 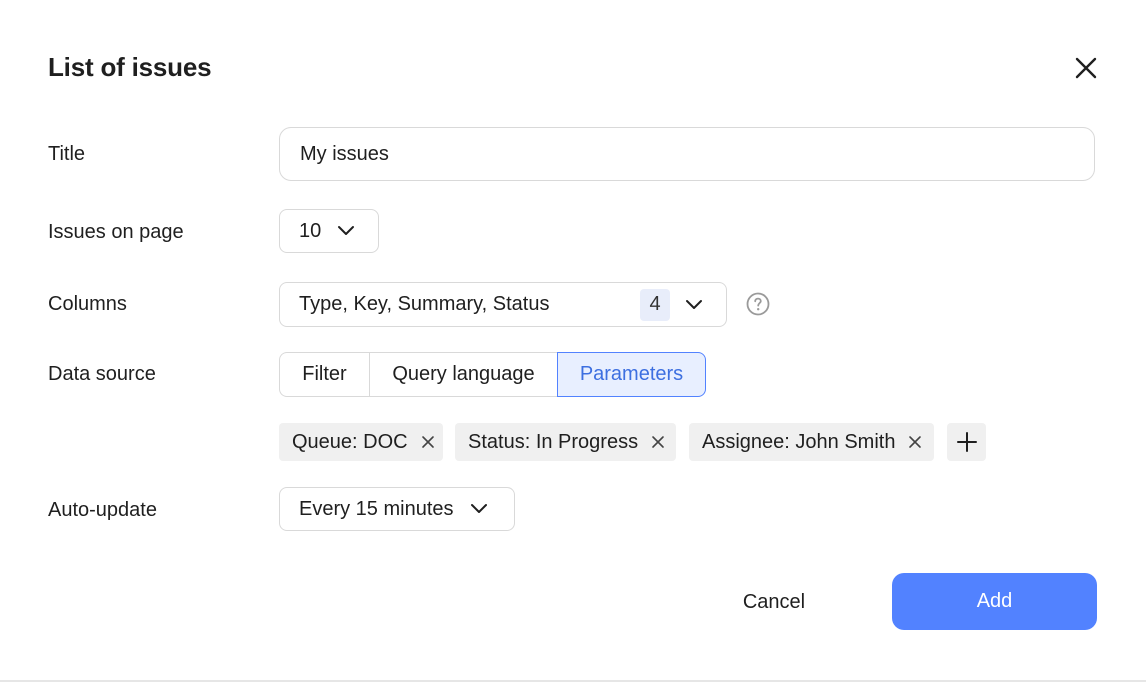 I want to click on title-input: My issues, so click(x=687, y=154).